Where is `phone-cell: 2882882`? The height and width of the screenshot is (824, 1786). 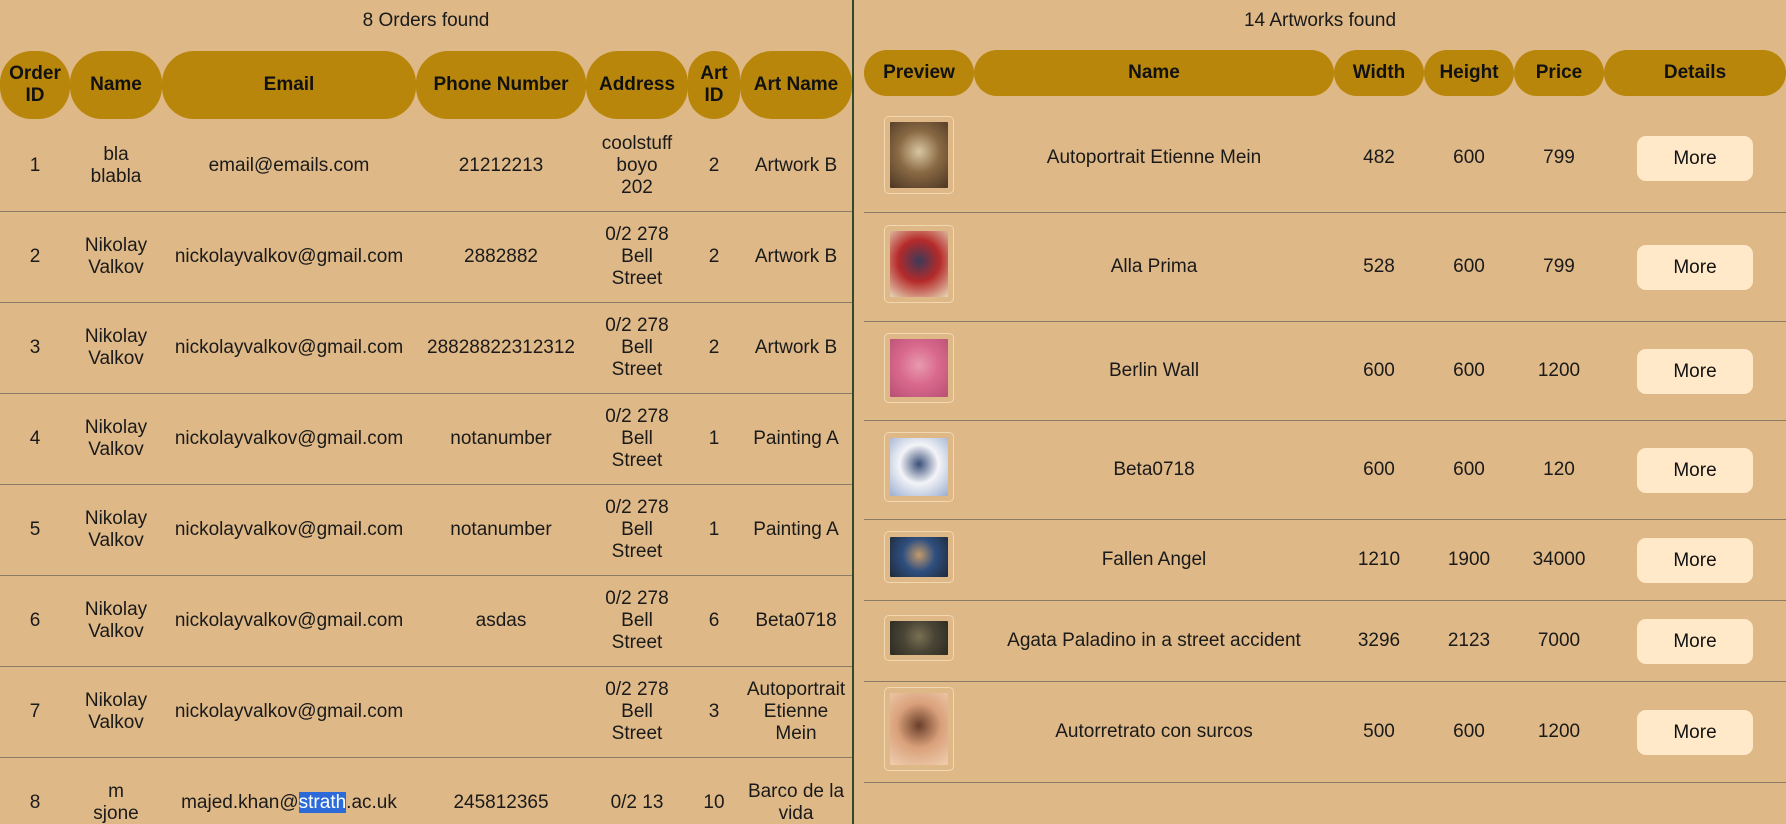
phone-cell: 2882882 is located at coordinates (501, 257).